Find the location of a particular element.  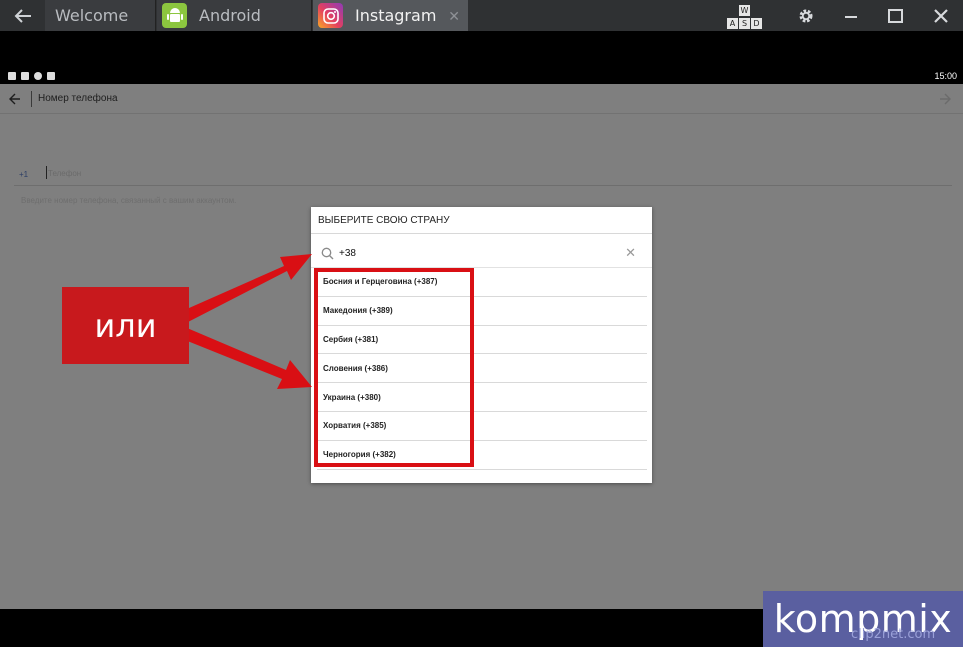

arrow-to-list is located at coordinates (246, 358).